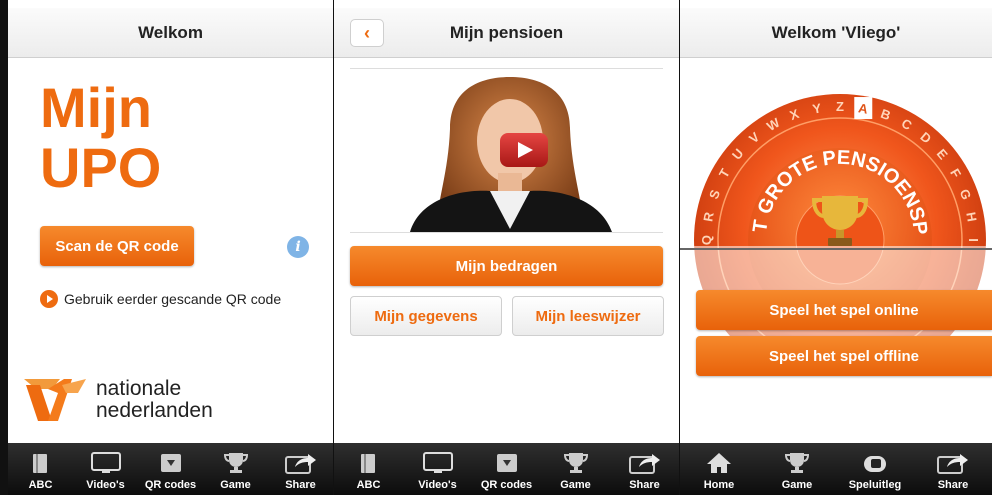 The image size is (992, 495). I want to click on cards-icon, so click(875, 464).